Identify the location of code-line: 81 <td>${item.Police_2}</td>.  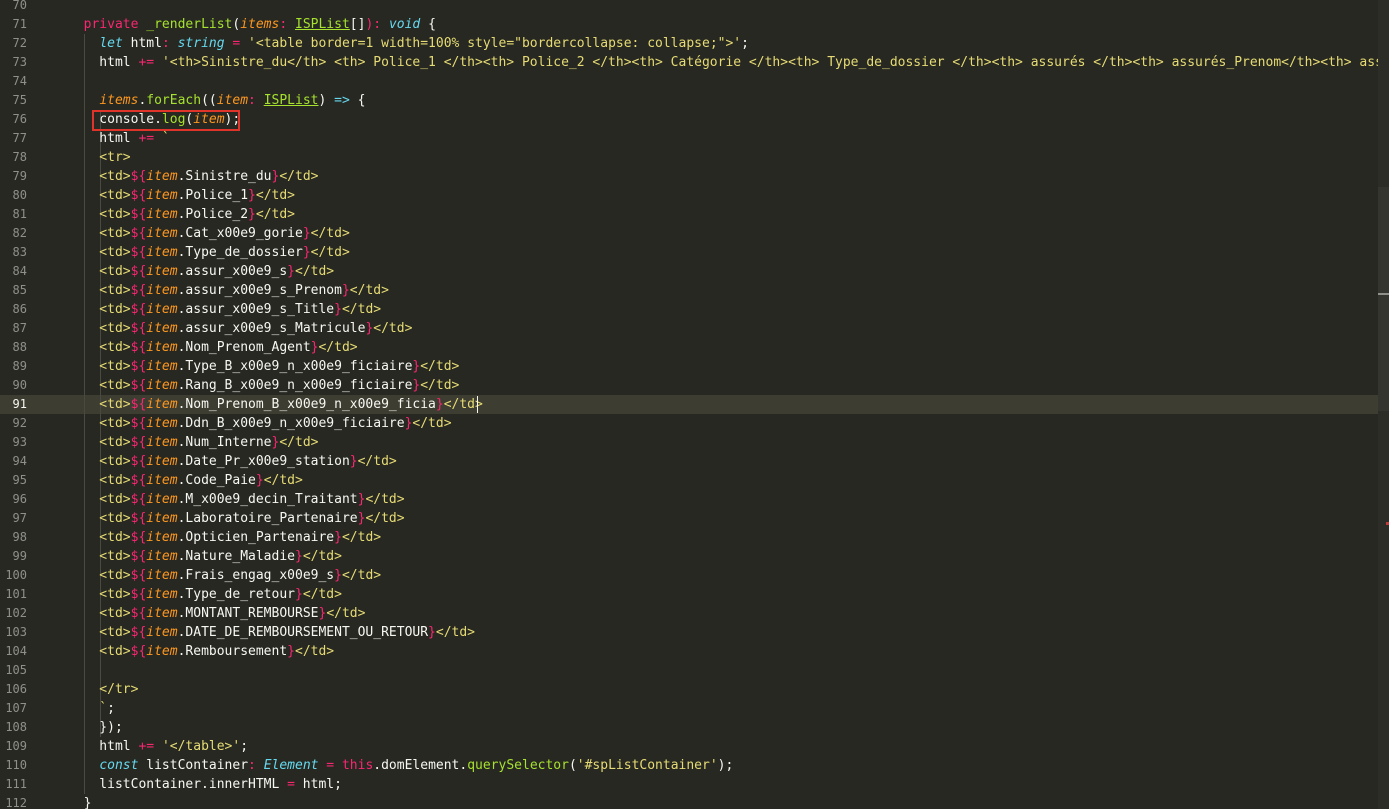
(689, 214).